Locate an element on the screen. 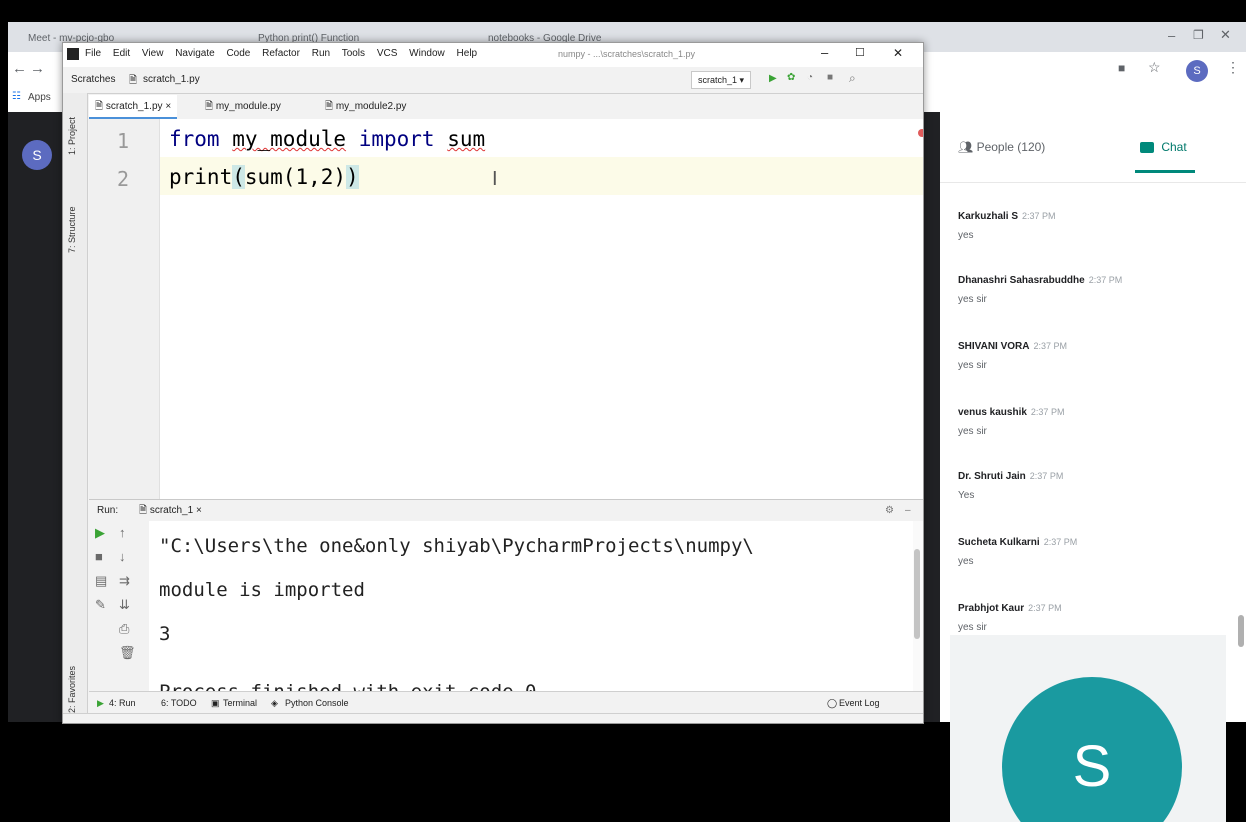  layout-icon: ▤ is located at coordinates (101, 581).